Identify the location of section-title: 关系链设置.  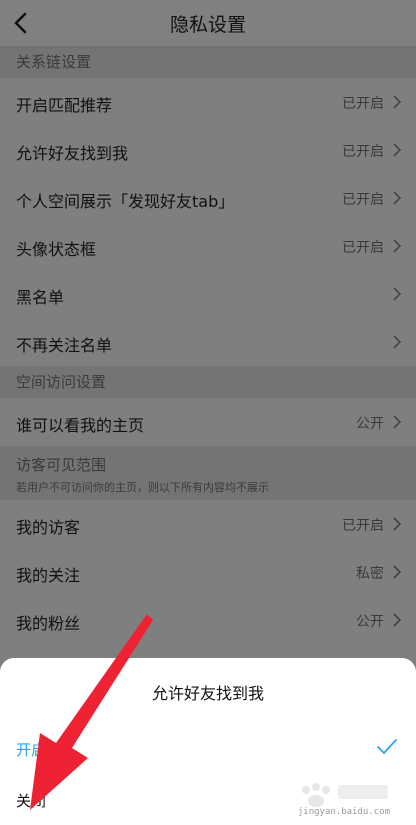
(54, 62).